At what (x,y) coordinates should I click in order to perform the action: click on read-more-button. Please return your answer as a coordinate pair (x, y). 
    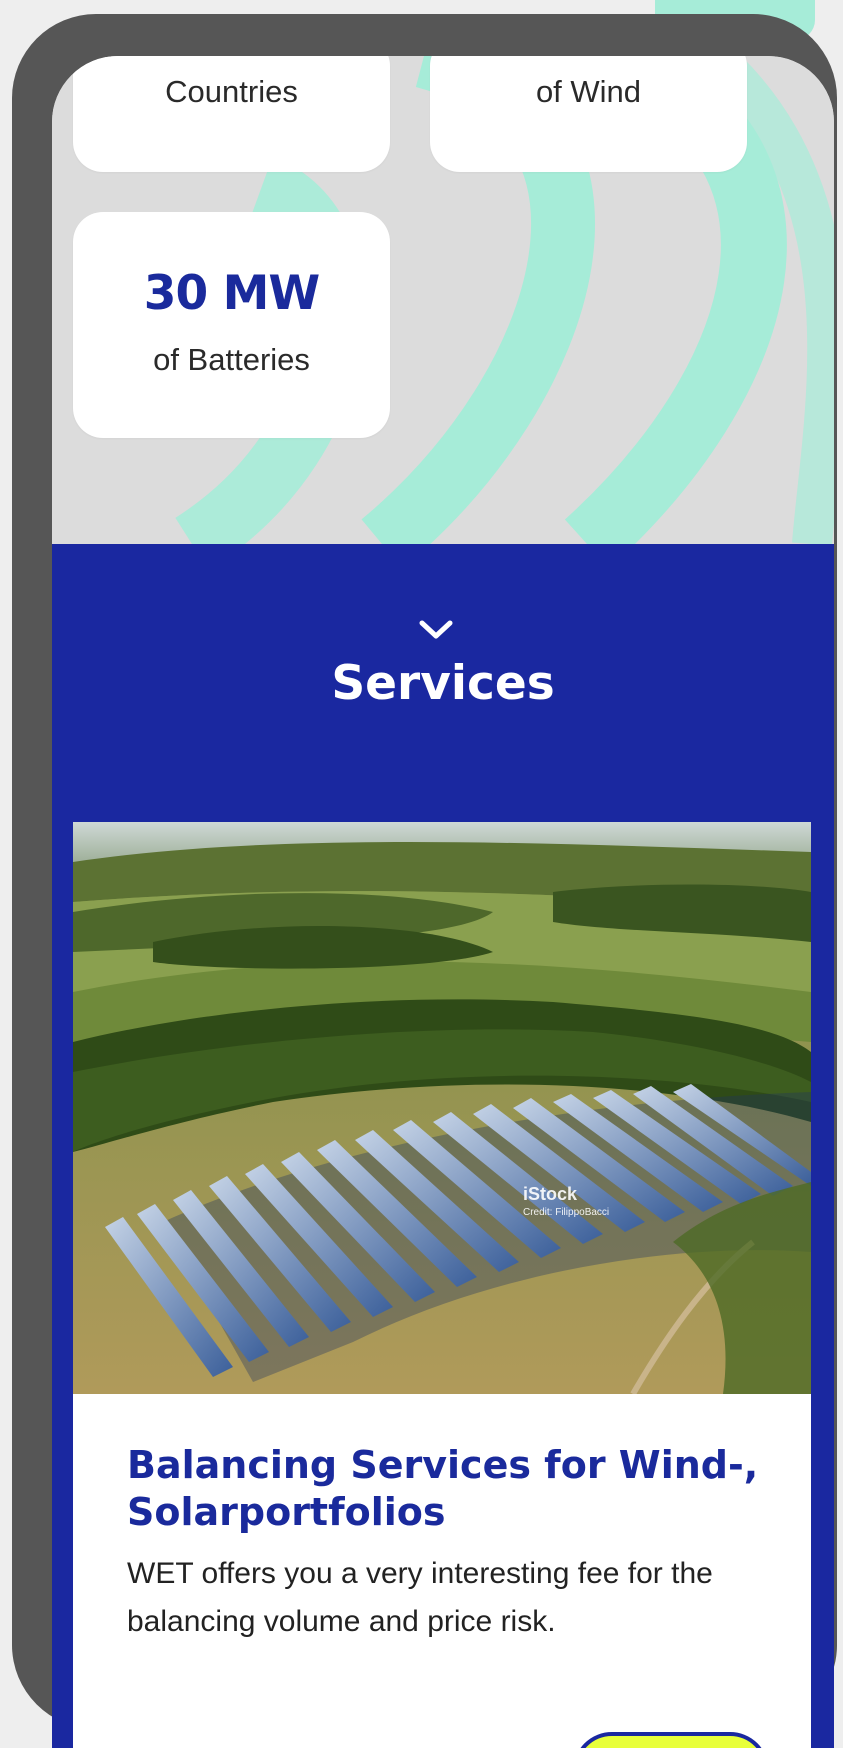
    Looking at the image, I should click on (671, 1740).